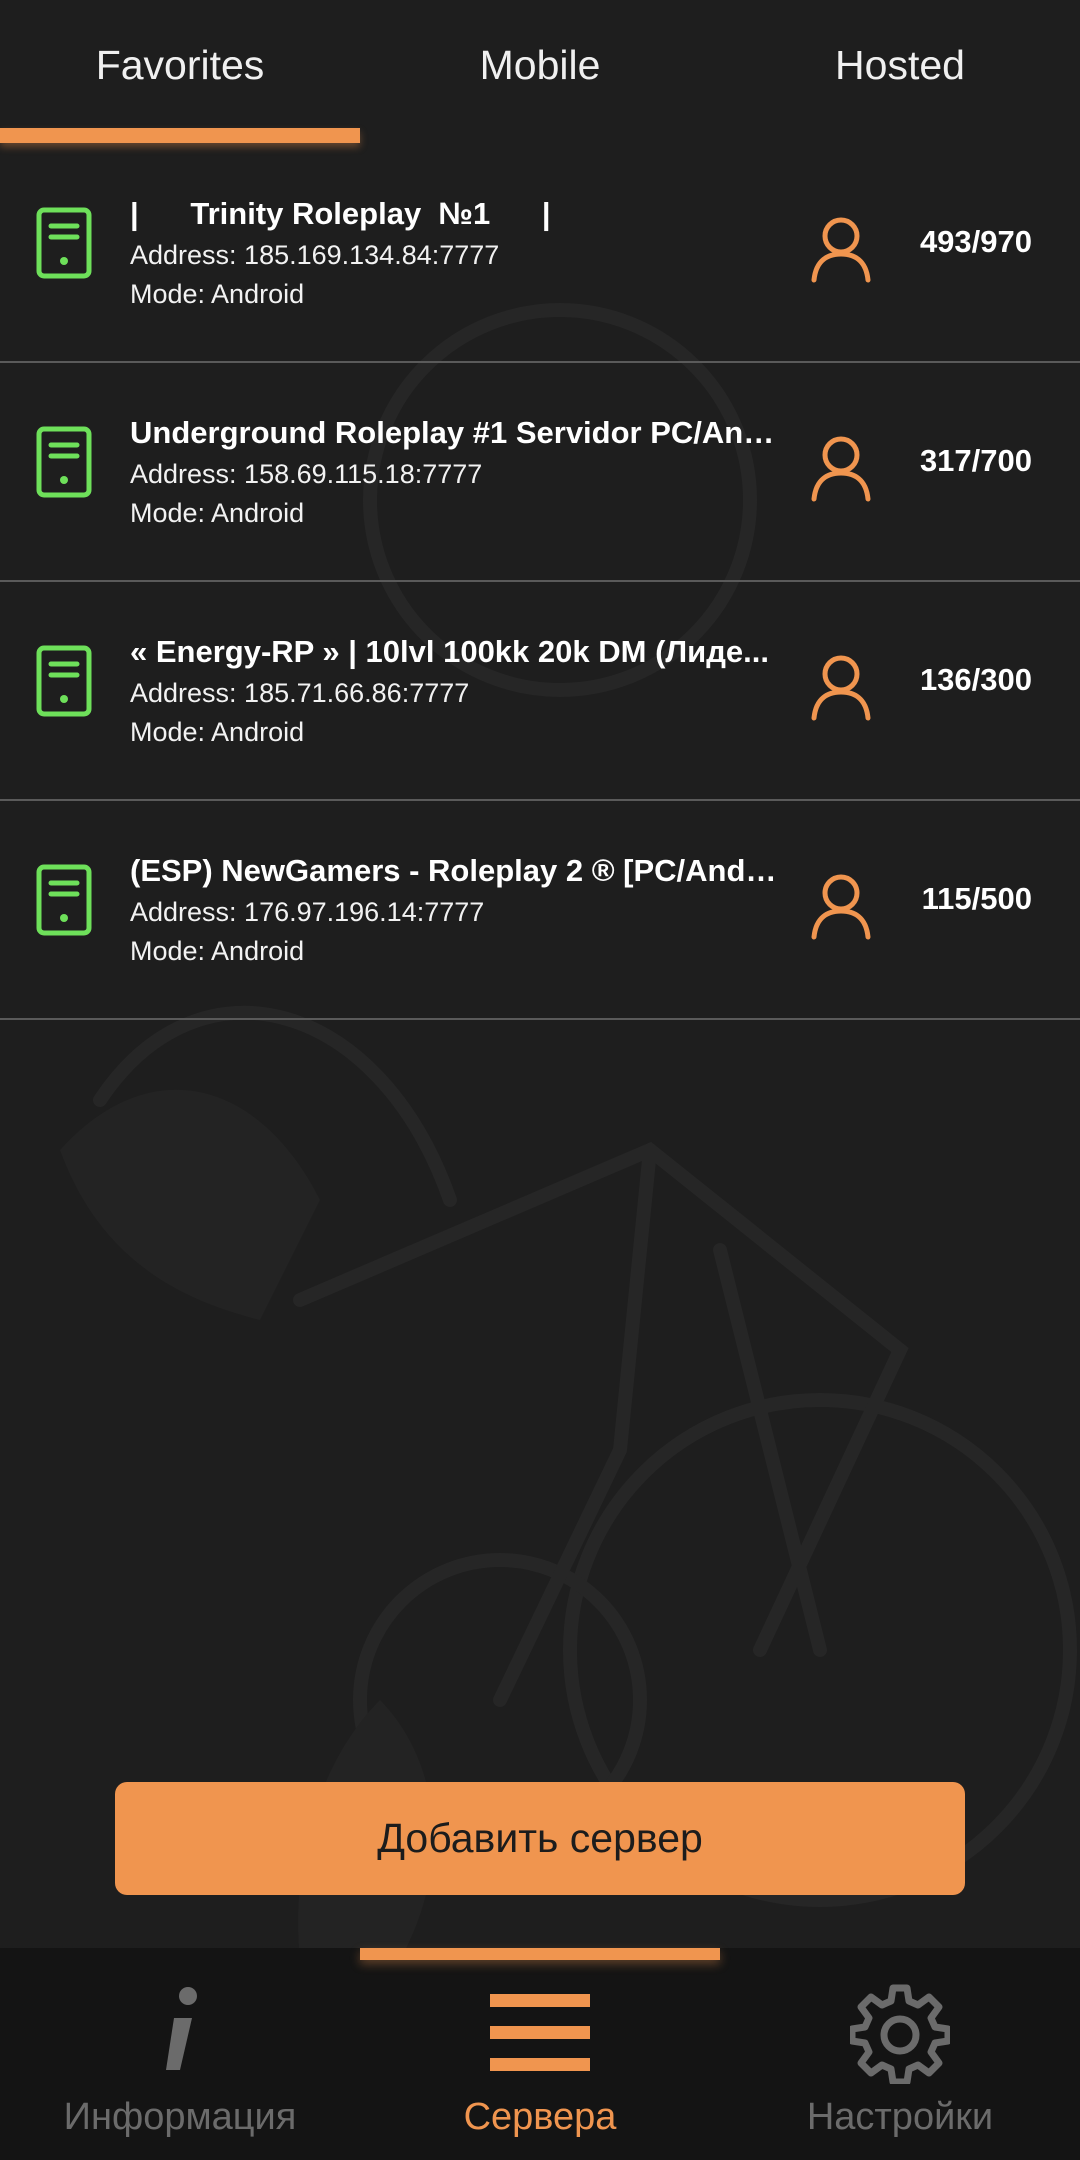 The width and height of the screenshot is (1080, 2160). I want to click on nav-item-information: Информация, so click(180, 2054).